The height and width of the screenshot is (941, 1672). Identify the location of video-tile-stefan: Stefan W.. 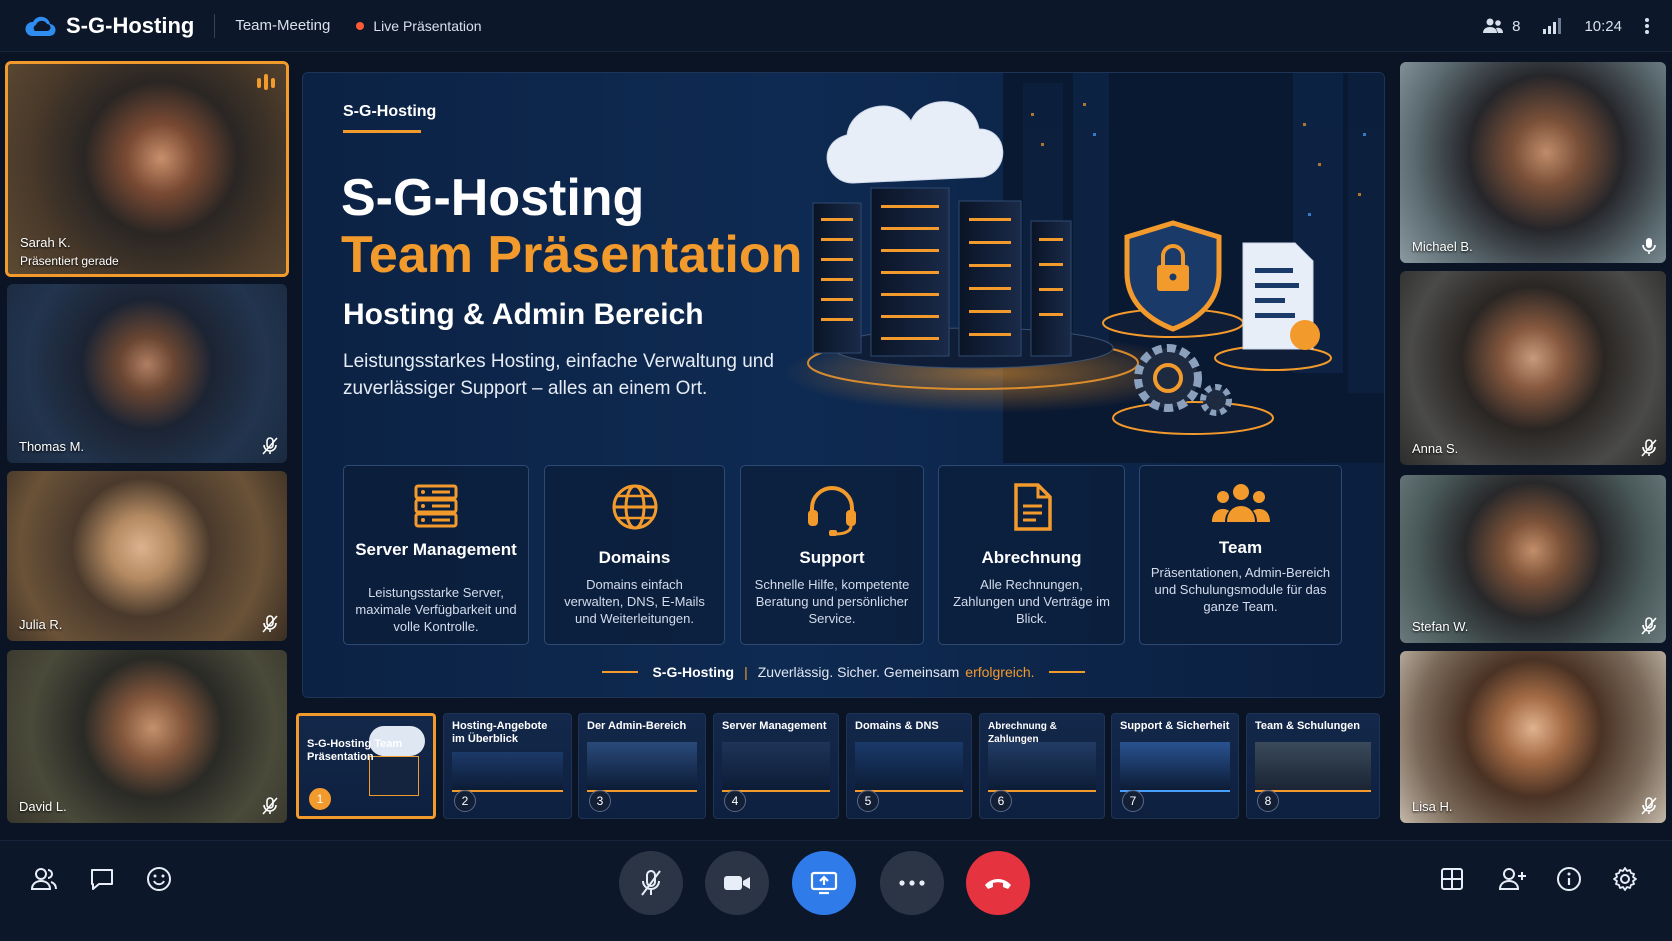
(1533, 559).